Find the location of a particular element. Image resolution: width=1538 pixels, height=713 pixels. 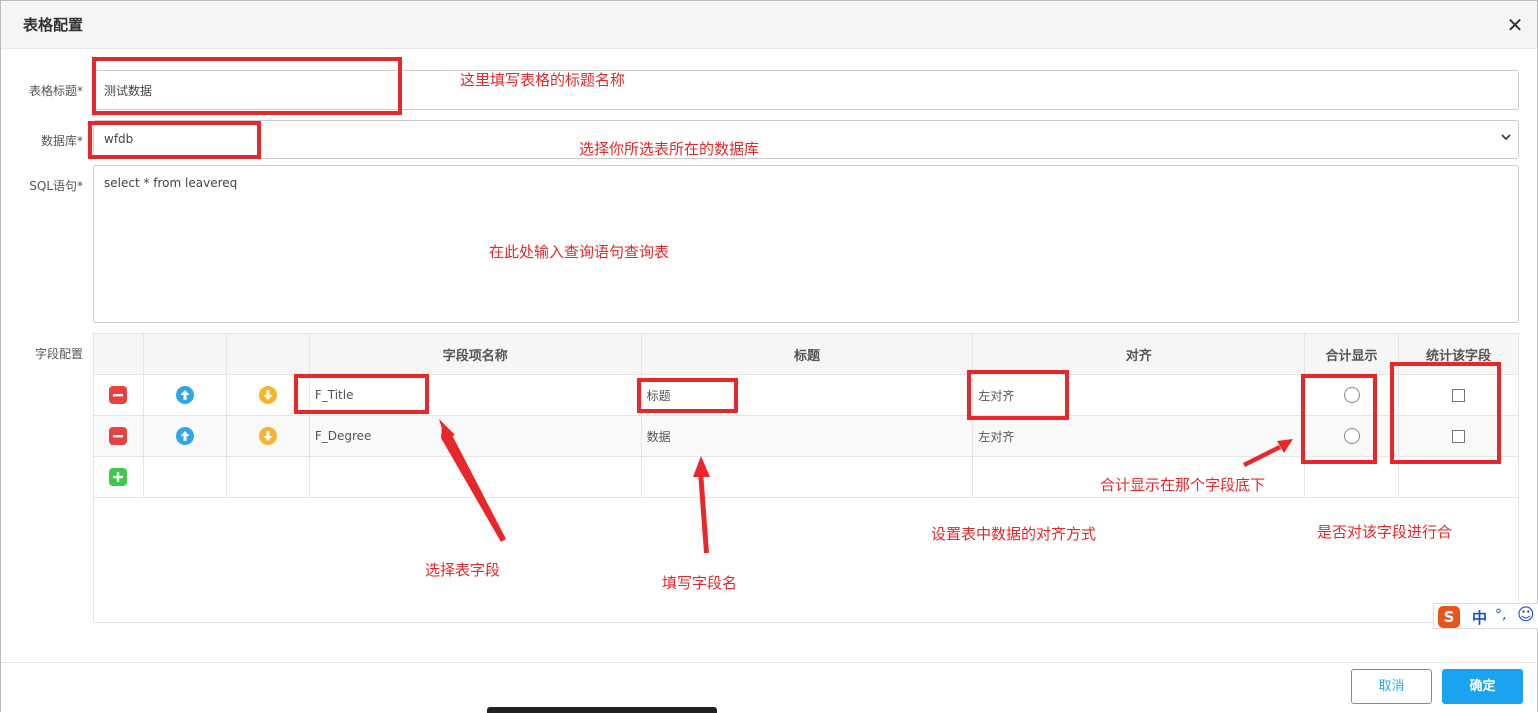

ime-toolbar: S 中 °, ☺ is located at coordinates (1485, 616).